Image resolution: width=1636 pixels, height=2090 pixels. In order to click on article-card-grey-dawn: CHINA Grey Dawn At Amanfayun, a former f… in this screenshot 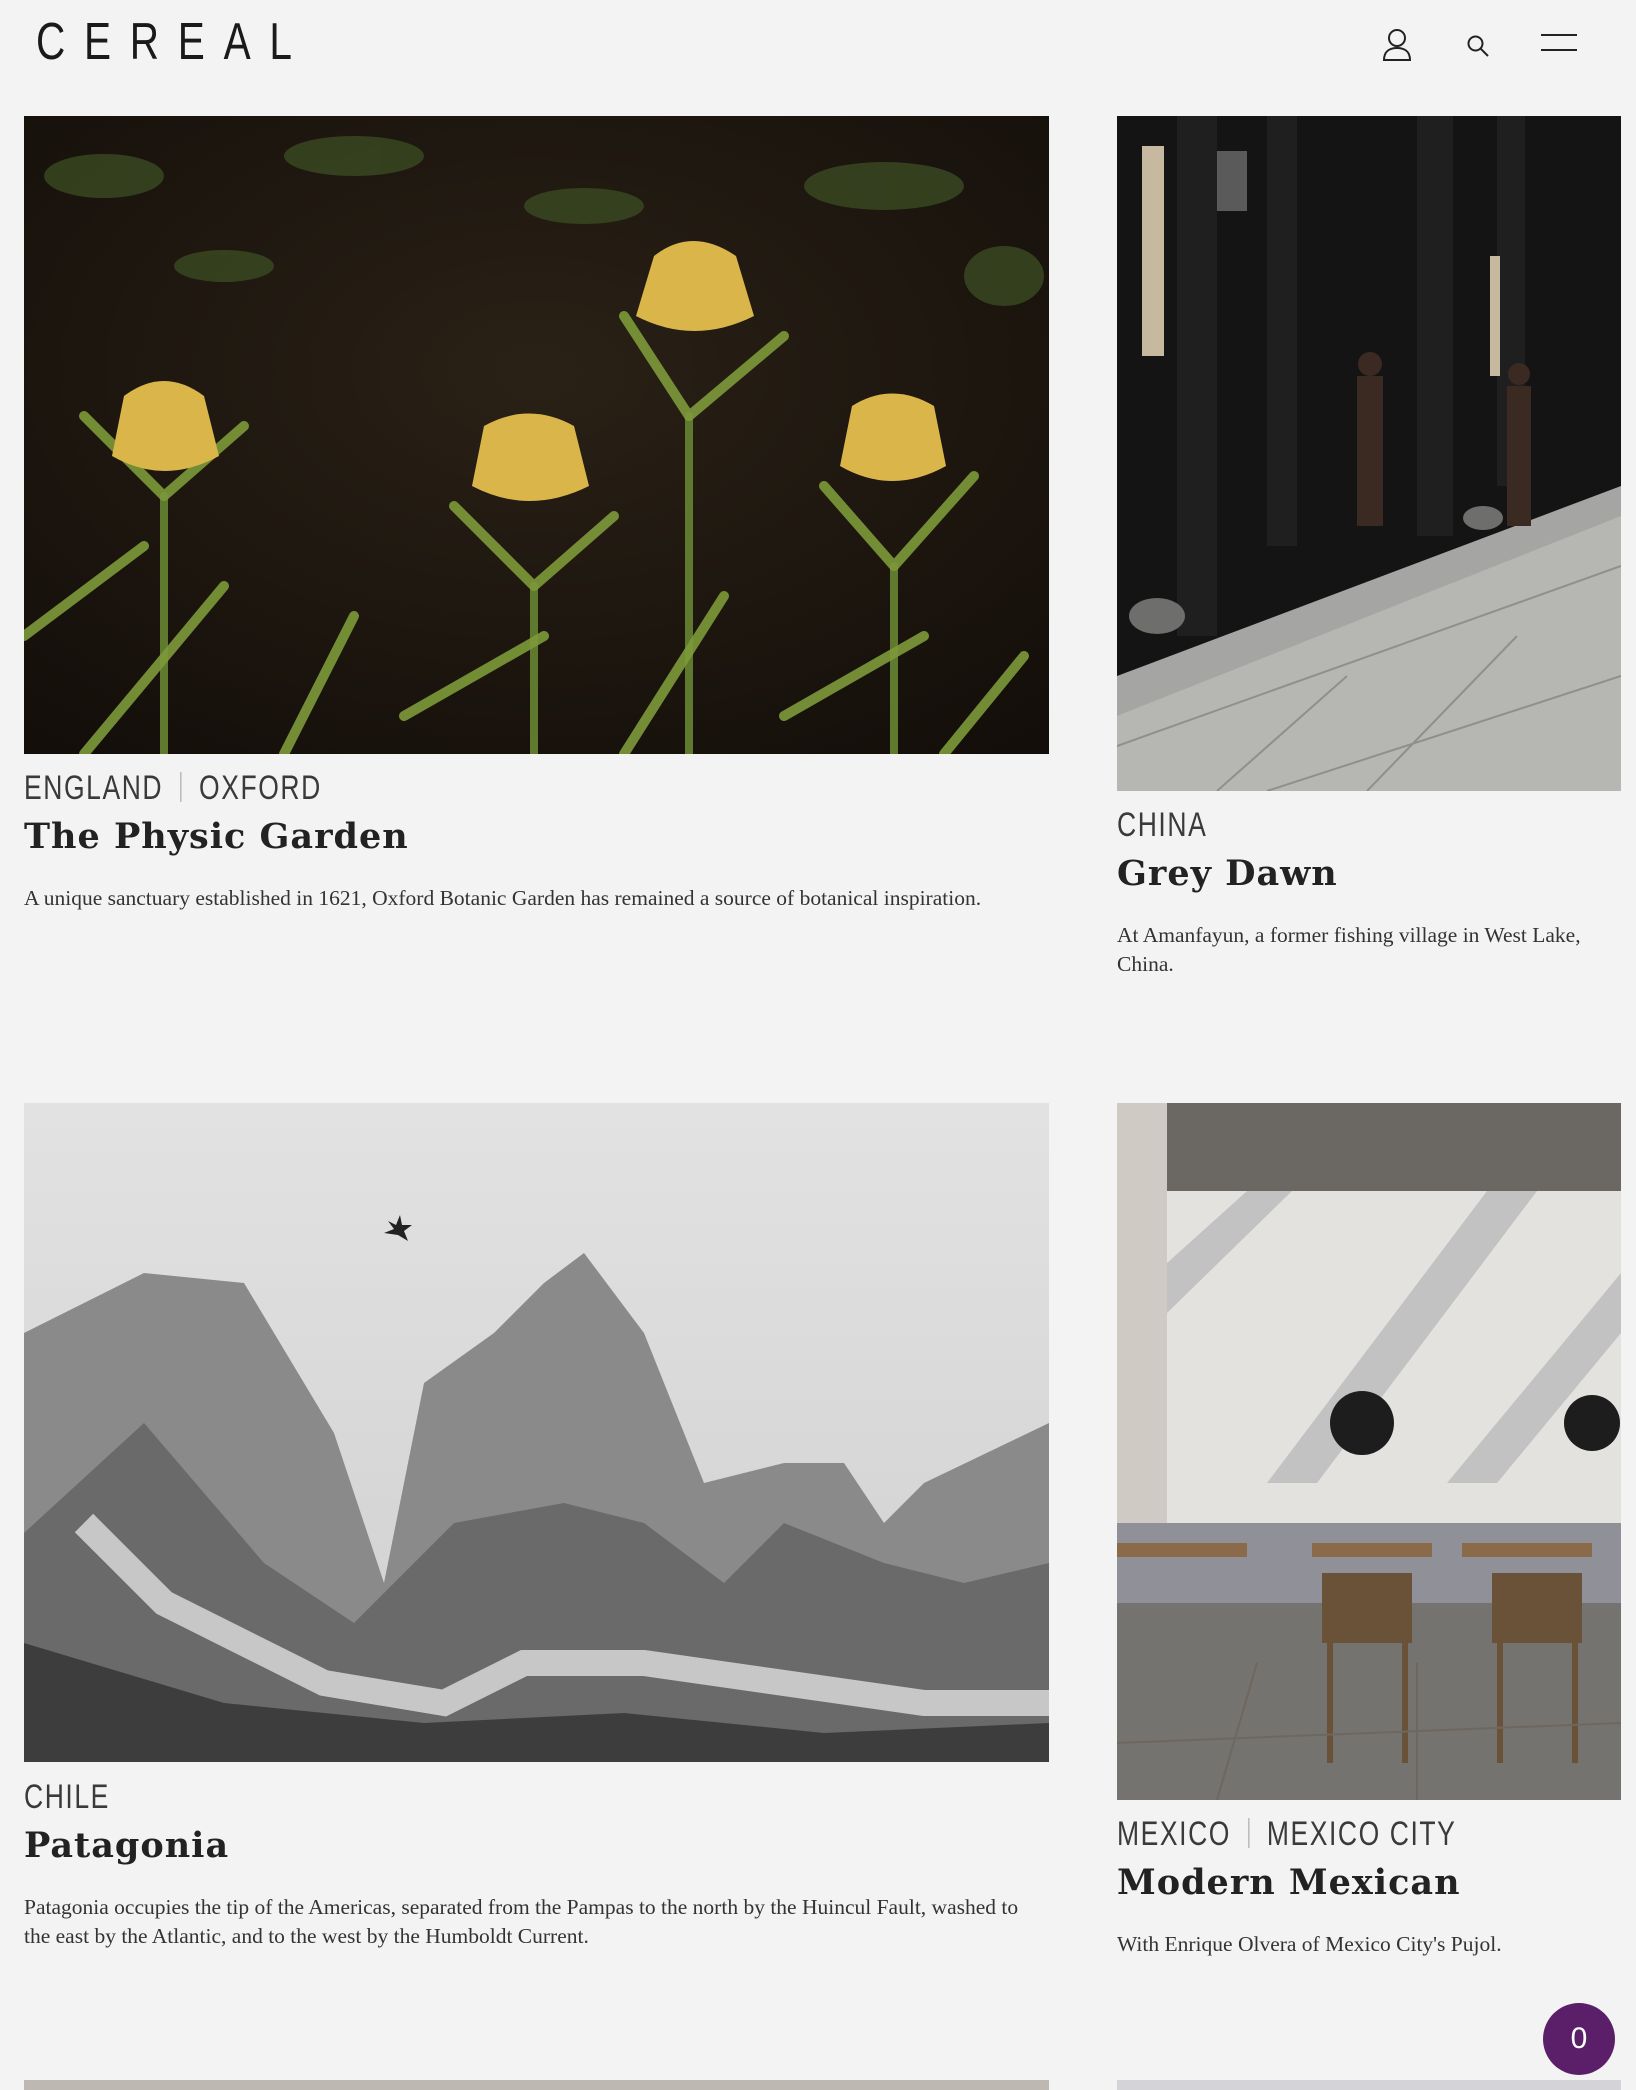, I will do `click(1369, 566)`.